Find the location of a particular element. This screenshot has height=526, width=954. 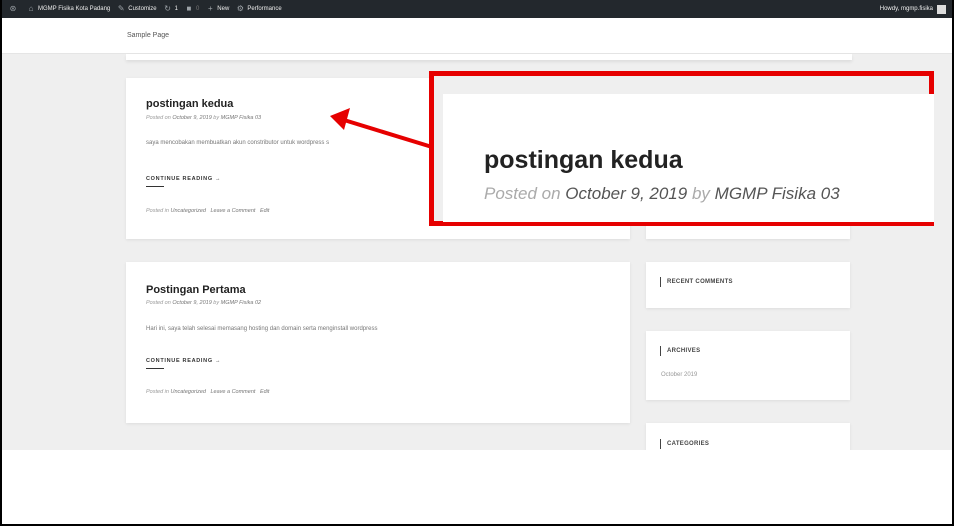

post-author-link: MGMP Fisika 03 is located at coordinates (241, 118).